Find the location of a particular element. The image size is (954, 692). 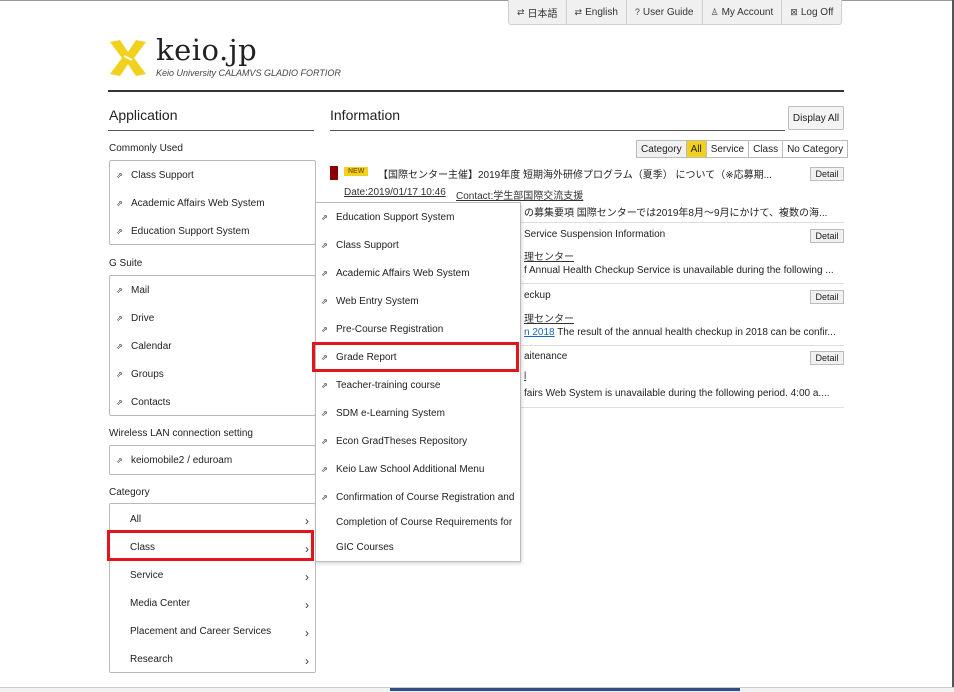

category-label: Category is located at coordinates (129, 492).